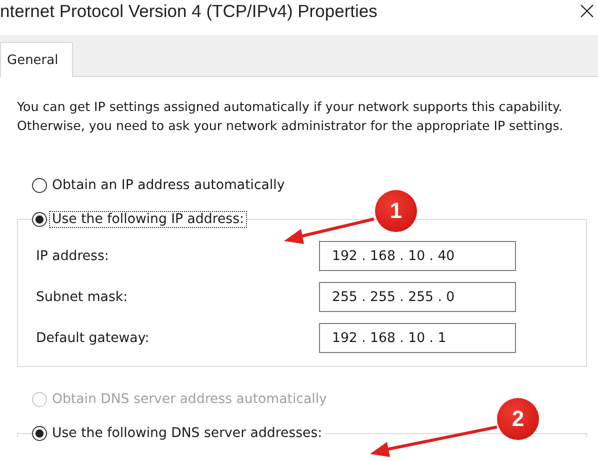 The height and width of the screenshot is (461, 598). What do you see at coordinates (417, 297) in the screenshot?
I see `ip-address-field: 255 . 255 . 255 . 0` at bounding box center [417, 297].